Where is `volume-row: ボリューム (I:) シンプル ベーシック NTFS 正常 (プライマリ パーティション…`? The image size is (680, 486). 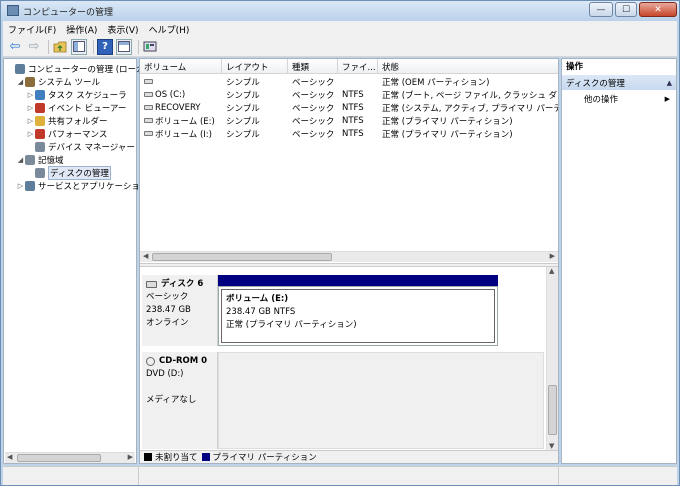
volume-row: ボリューム (I:) シンプル ベーシック NTFS 正常 (プライマリ パーティション… is located at coordinates (349, 133).